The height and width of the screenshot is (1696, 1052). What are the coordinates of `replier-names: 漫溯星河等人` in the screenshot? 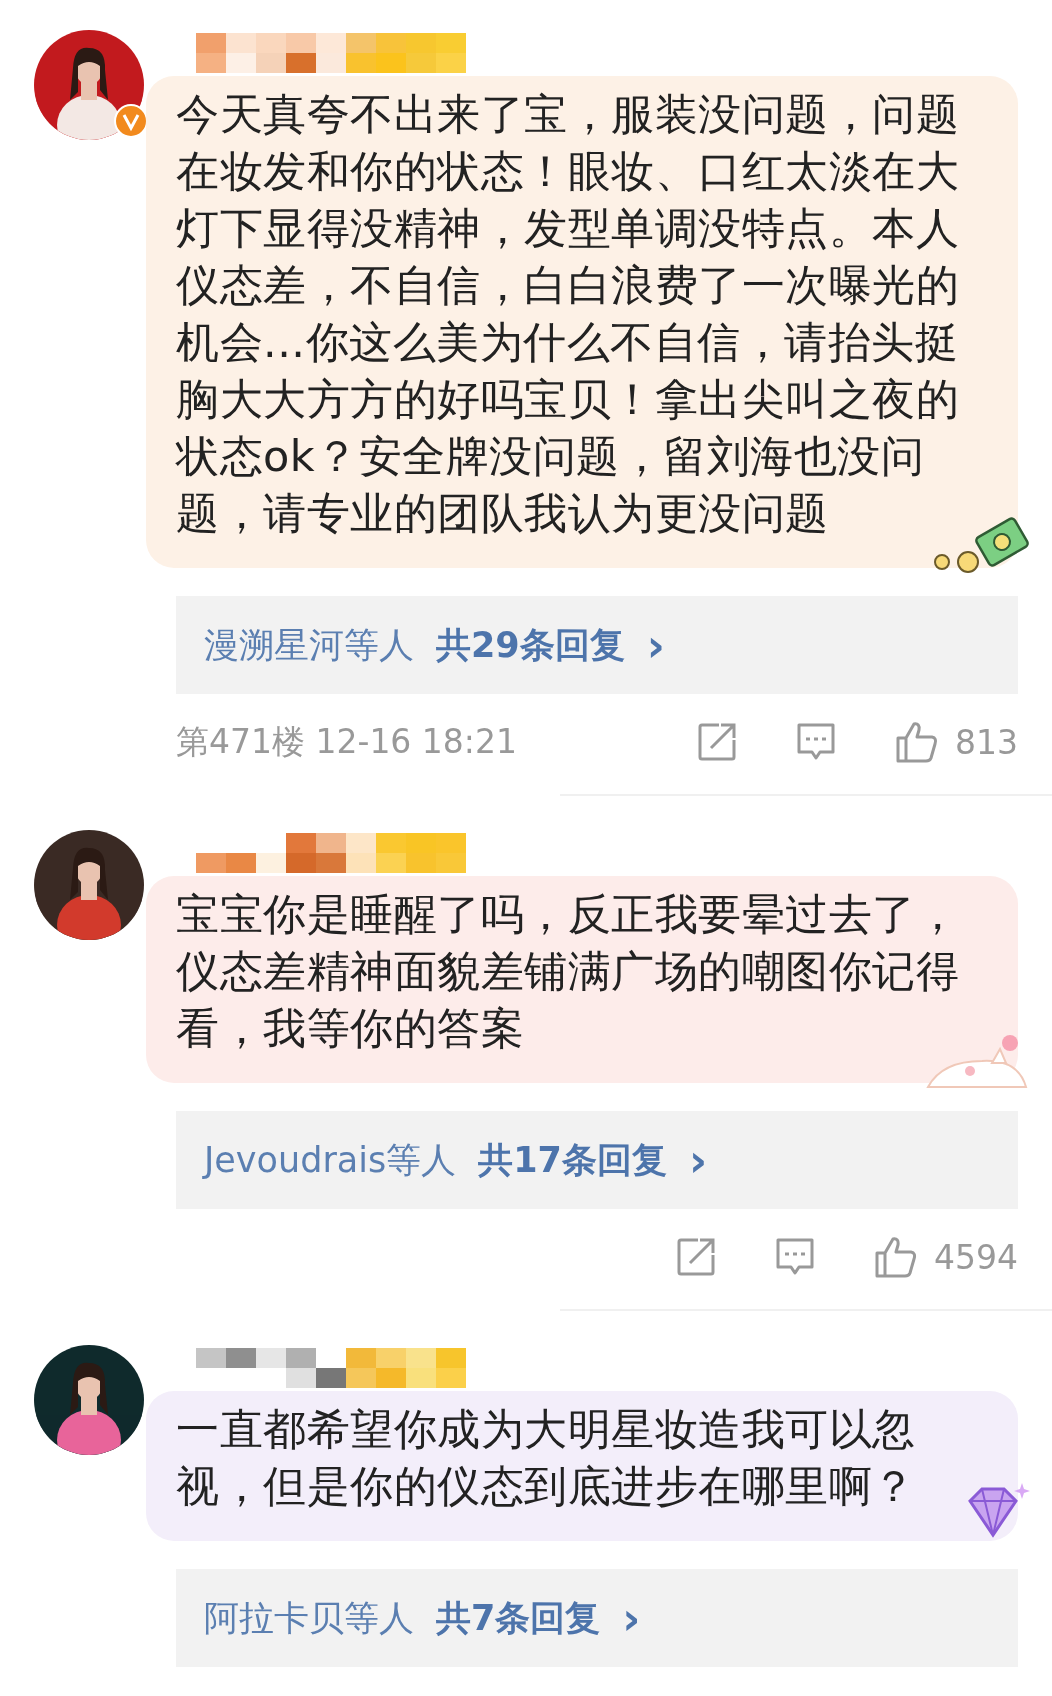 It's located at (309, 645).